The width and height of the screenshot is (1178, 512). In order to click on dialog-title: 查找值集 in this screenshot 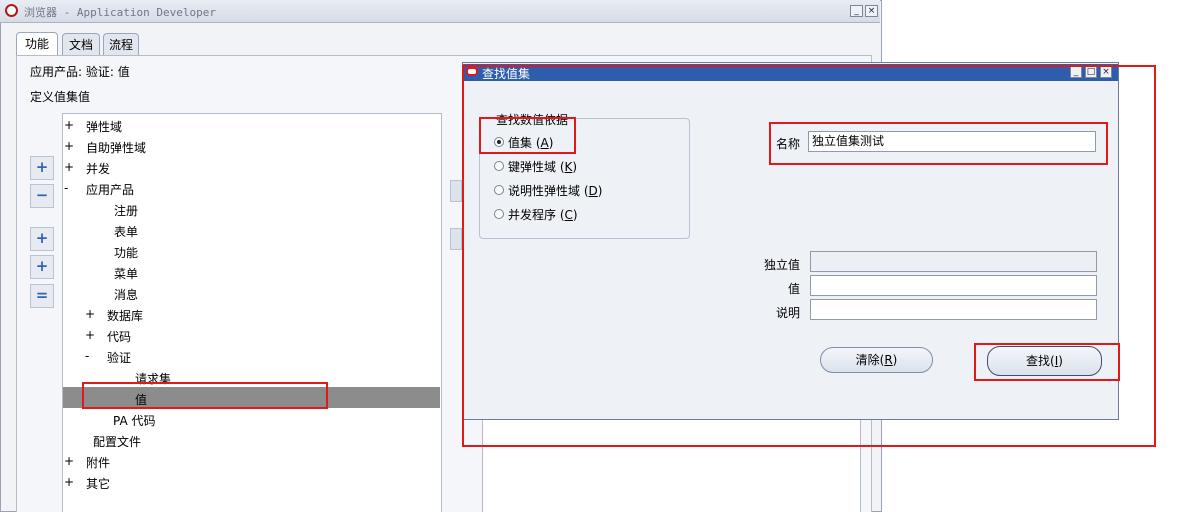, I will do `click(506, 74)`.